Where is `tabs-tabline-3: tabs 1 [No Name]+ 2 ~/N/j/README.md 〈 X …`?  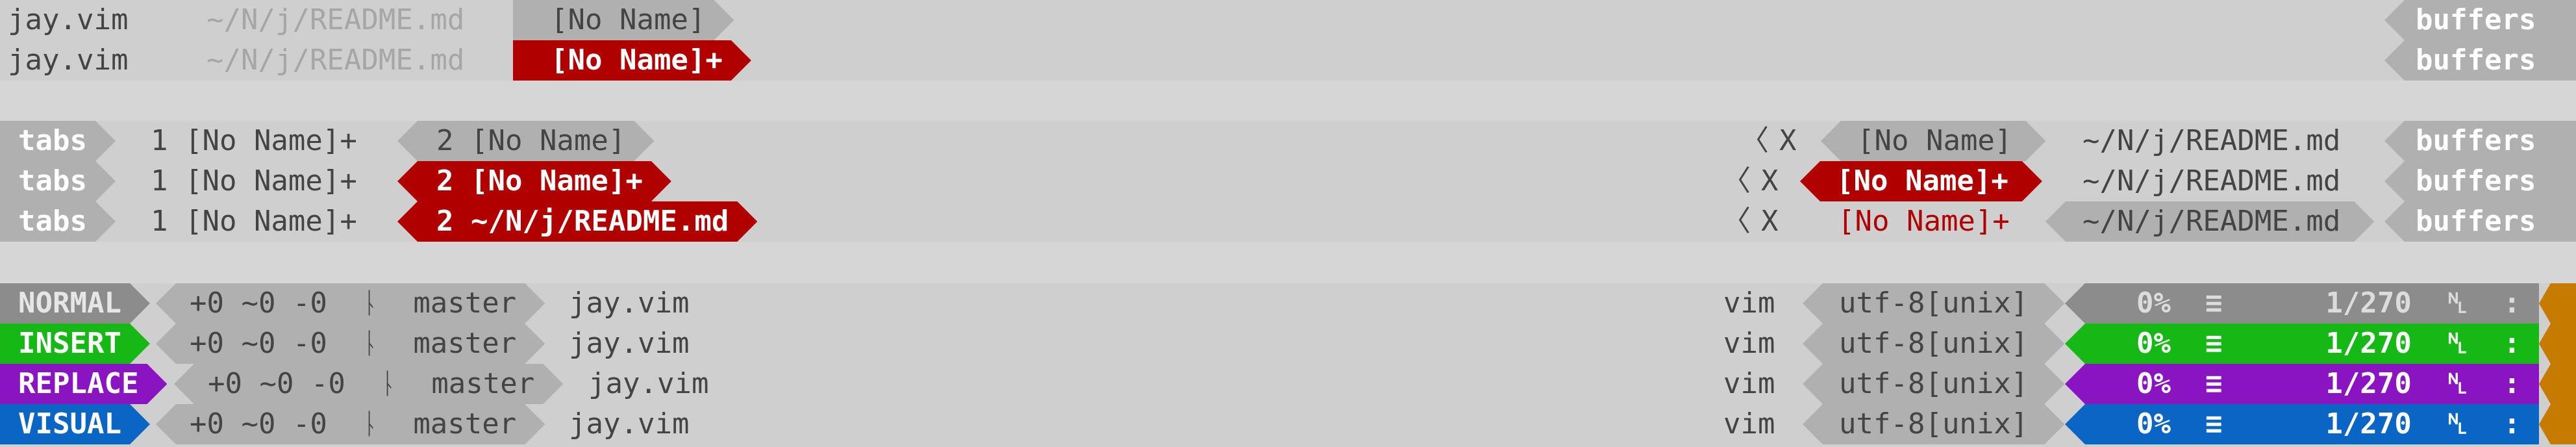
tabs-tabline-3: tabs 1 [No Name]+ 2 ~/N/j/README.md 〈 X … is located at coordinates (1288, 221).